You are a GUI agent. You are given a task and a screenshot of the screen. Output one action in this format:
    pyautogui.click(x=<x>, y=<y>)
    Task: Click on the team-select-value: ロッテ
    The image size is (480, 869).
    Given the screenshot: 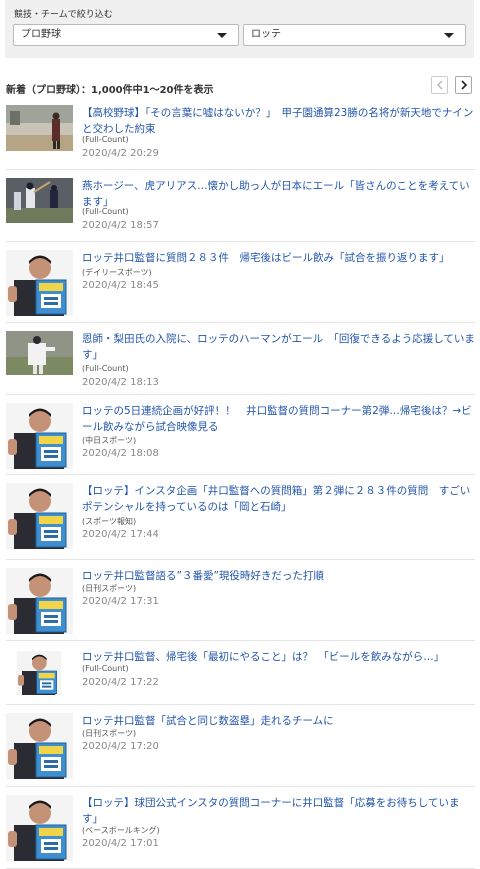 What is the action you would take?
    pyautogui.click(x=266, y=34)
    